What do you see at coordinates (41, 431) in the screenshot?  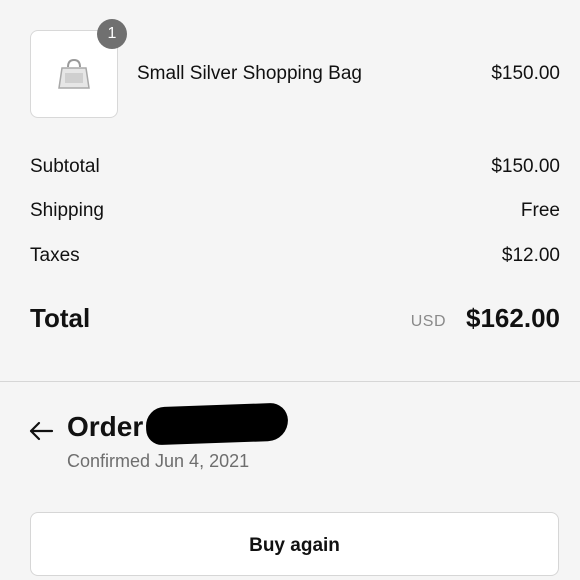 I see `arrow-left-icon` at bounding box center [41, 431].